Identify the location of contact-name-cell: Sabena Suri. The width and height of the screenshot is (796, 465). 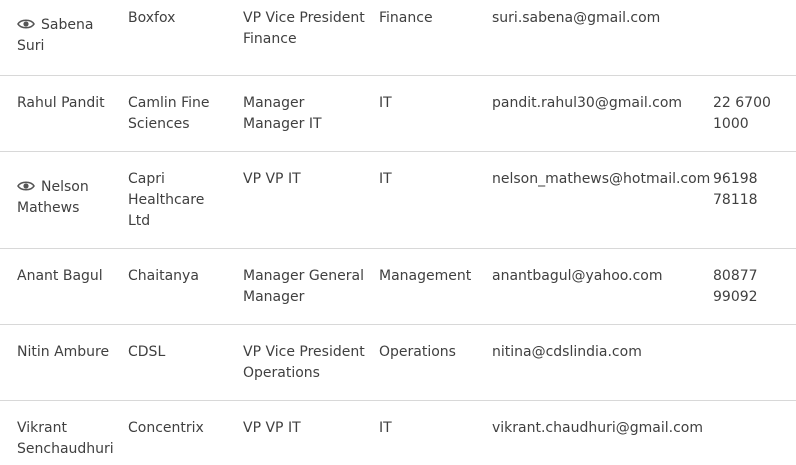
(67, 36).